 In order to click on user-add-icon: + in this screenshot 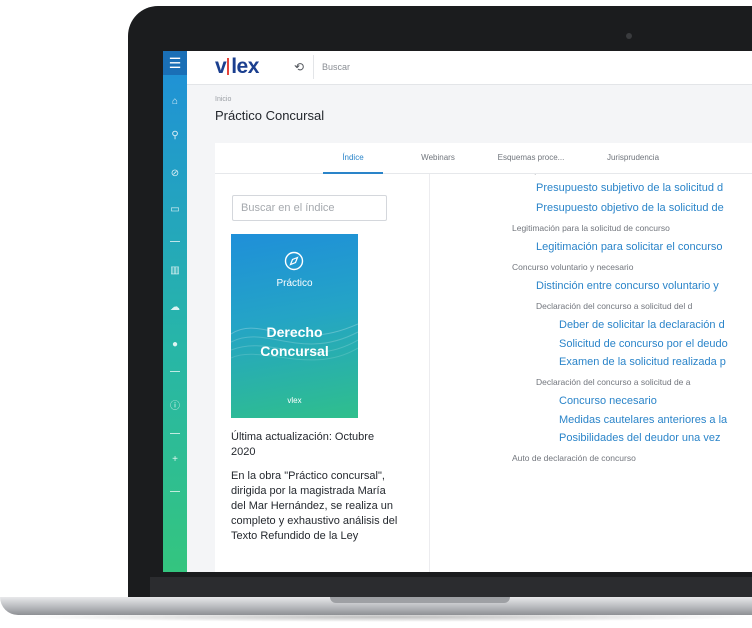, I will do `click(175, 459)`.